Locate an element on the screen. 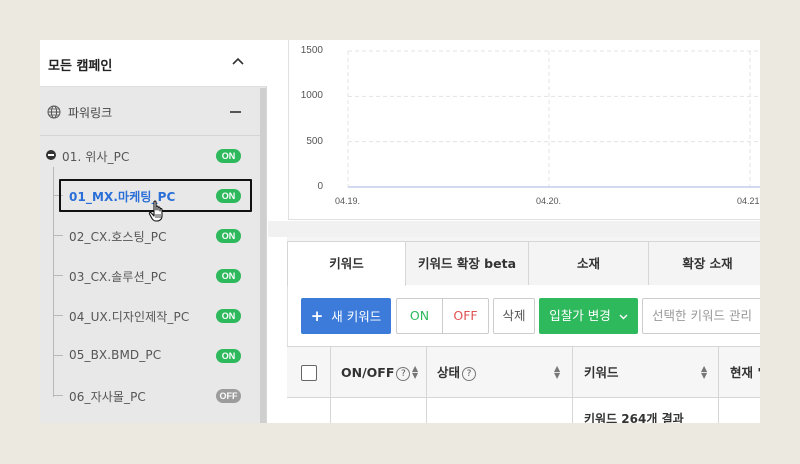 This screenshot has height=464, width=800. adgroup-label: 05_BX.BMD_PC is located at coordinates (115, 355).